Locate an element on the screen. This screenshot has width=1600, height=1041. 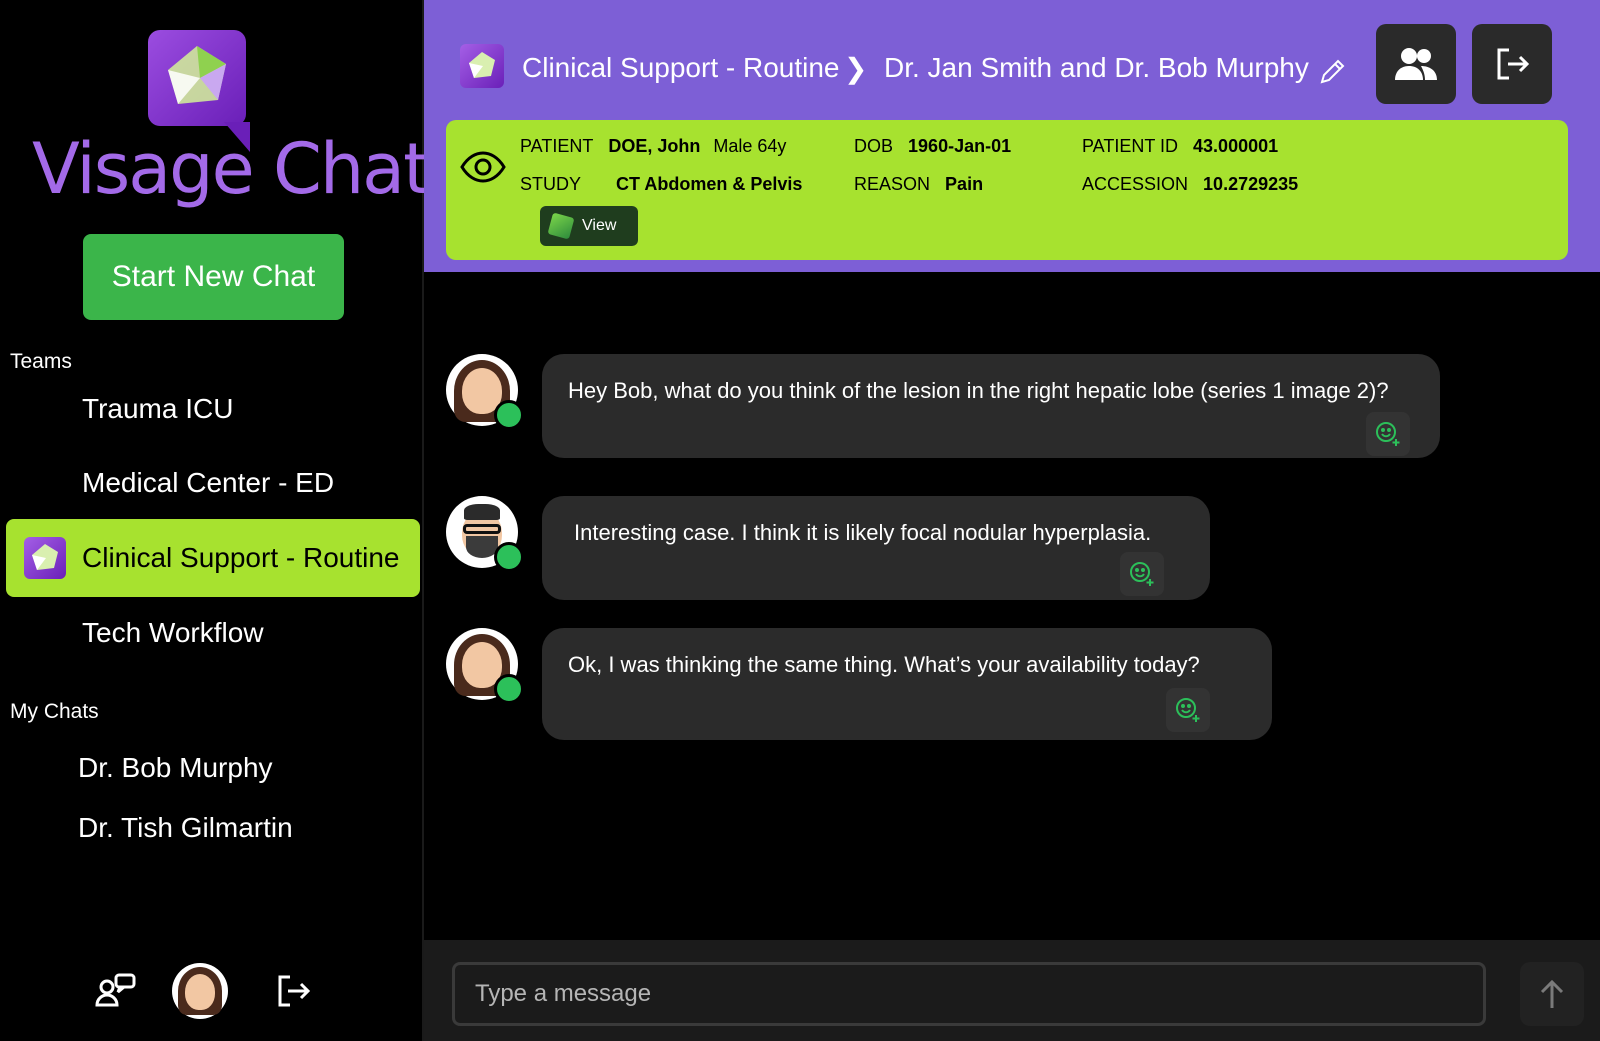
breadcrumb-team: Clinical Support - Routine is located at coordinates (681, 68).